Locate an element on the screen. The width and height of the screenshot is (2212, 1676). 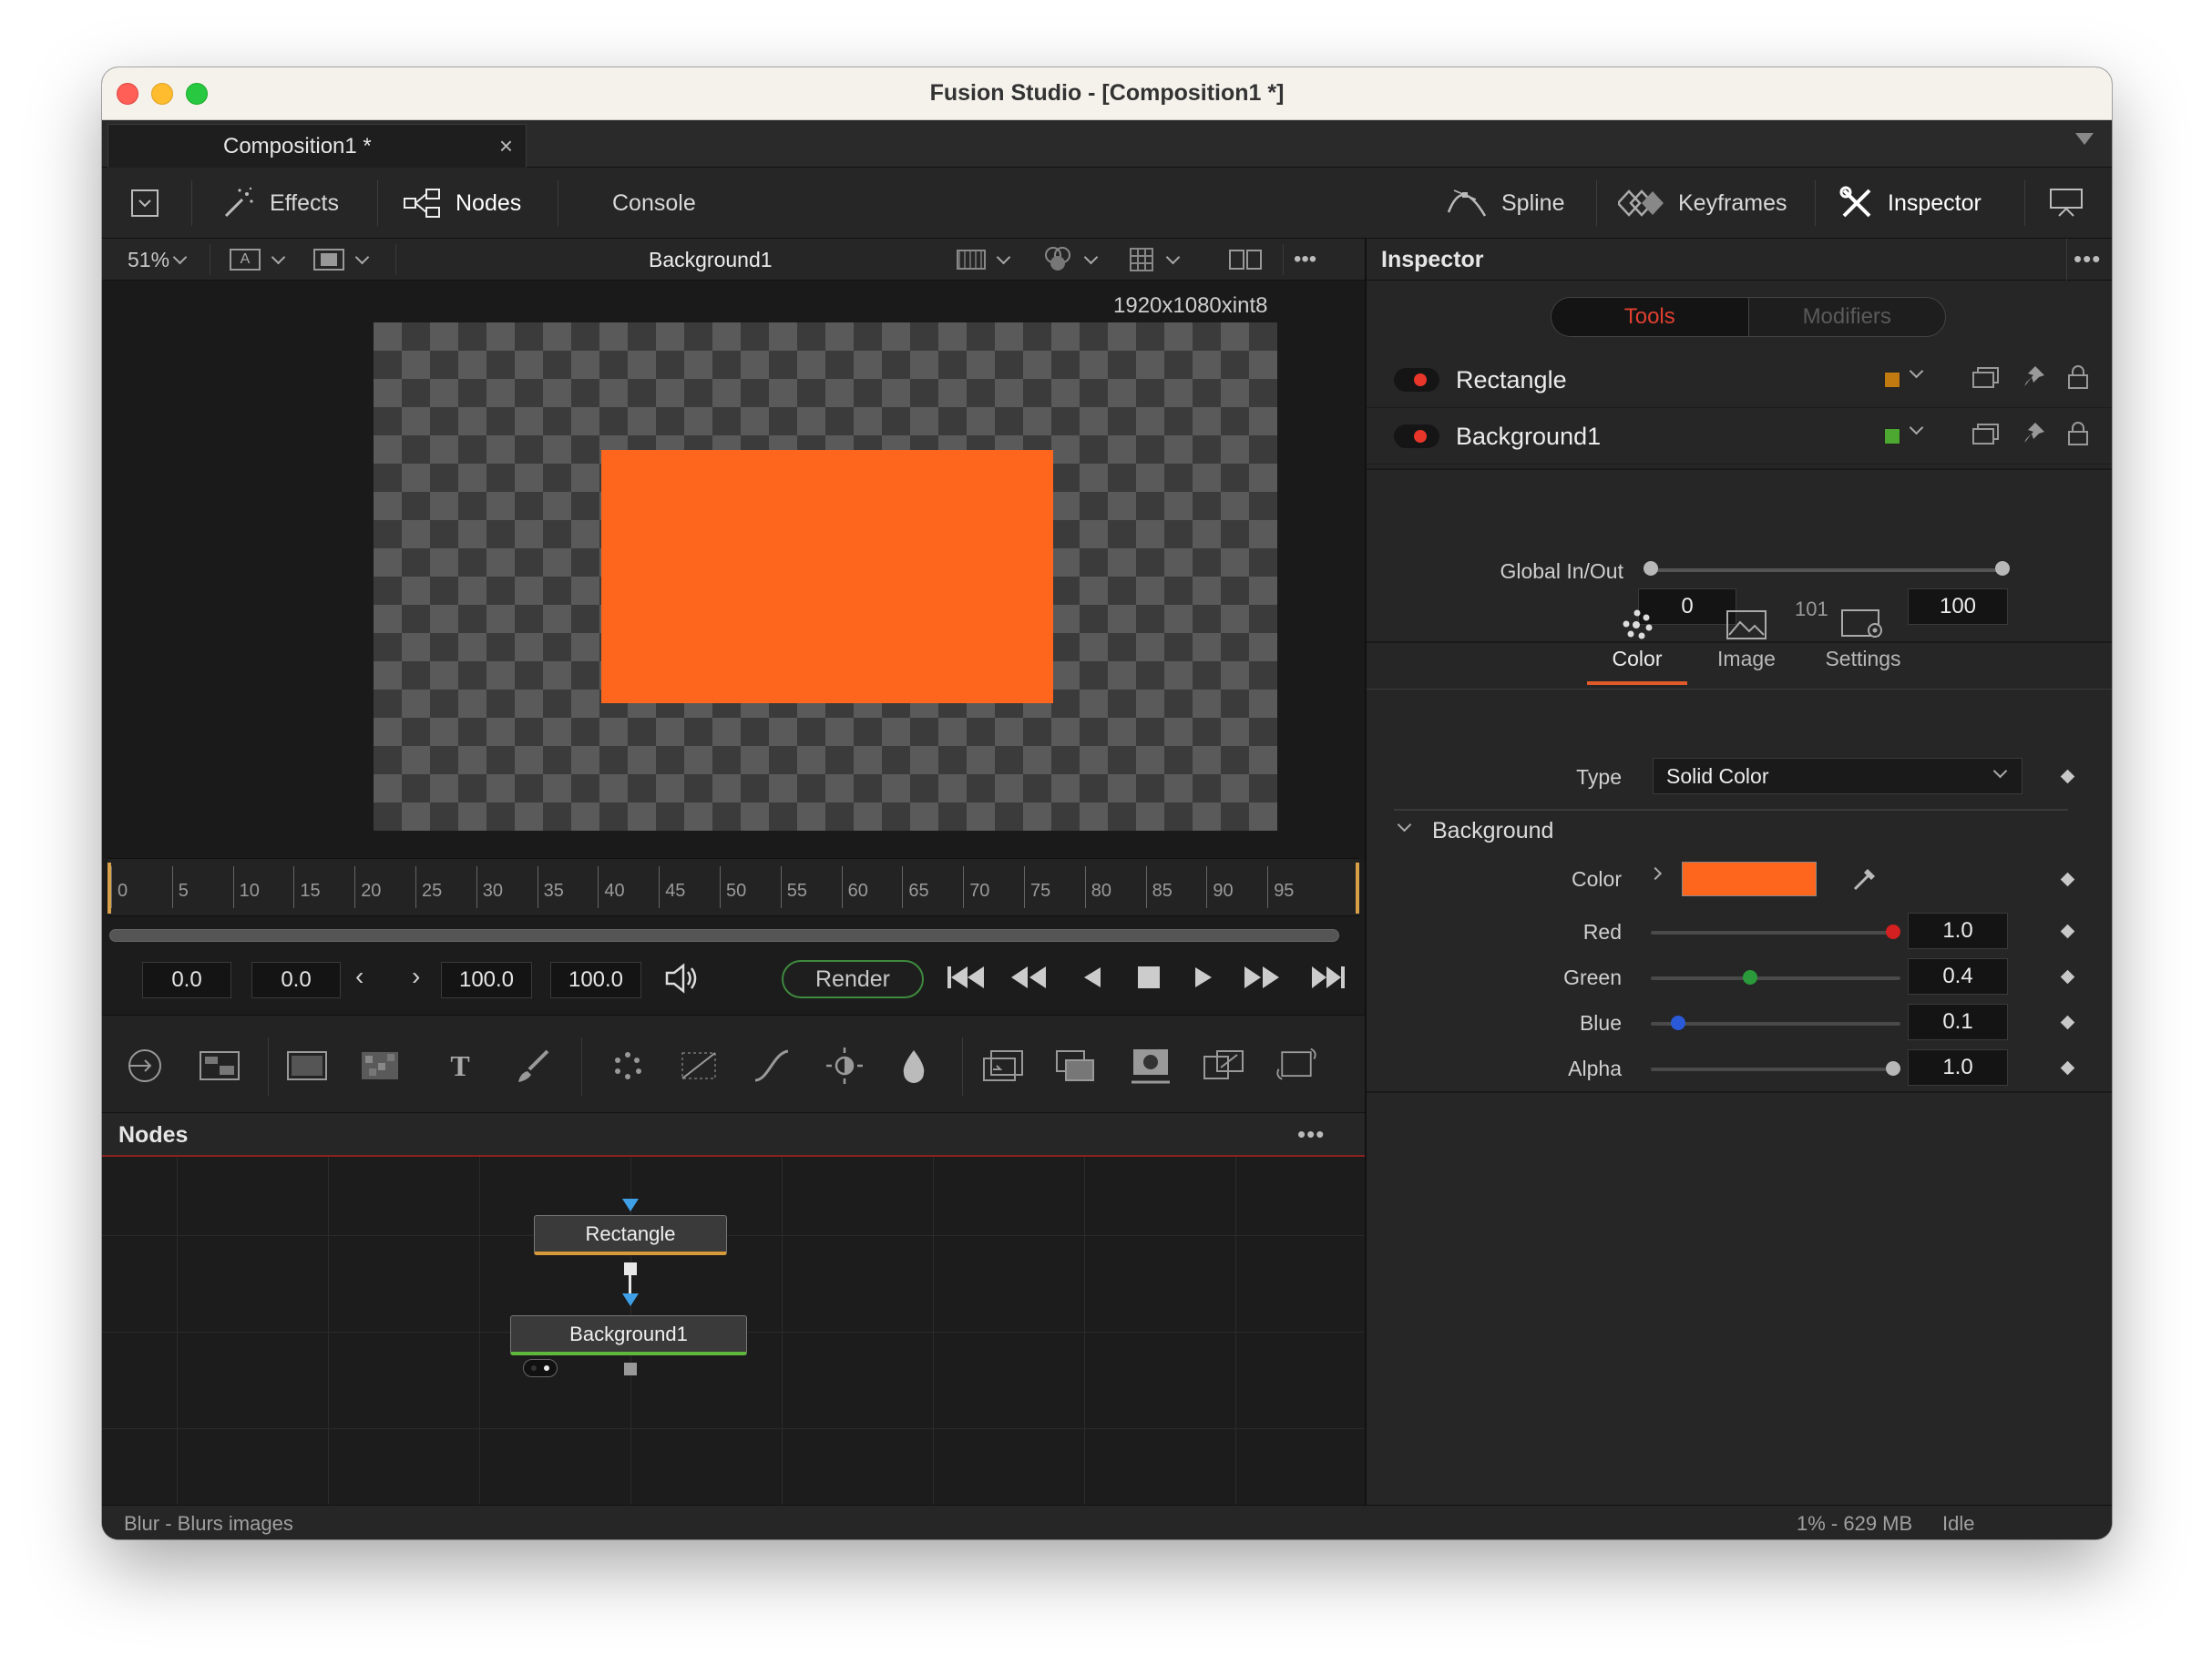
resize-tool-icon is located at coordinates (1296, 1065).